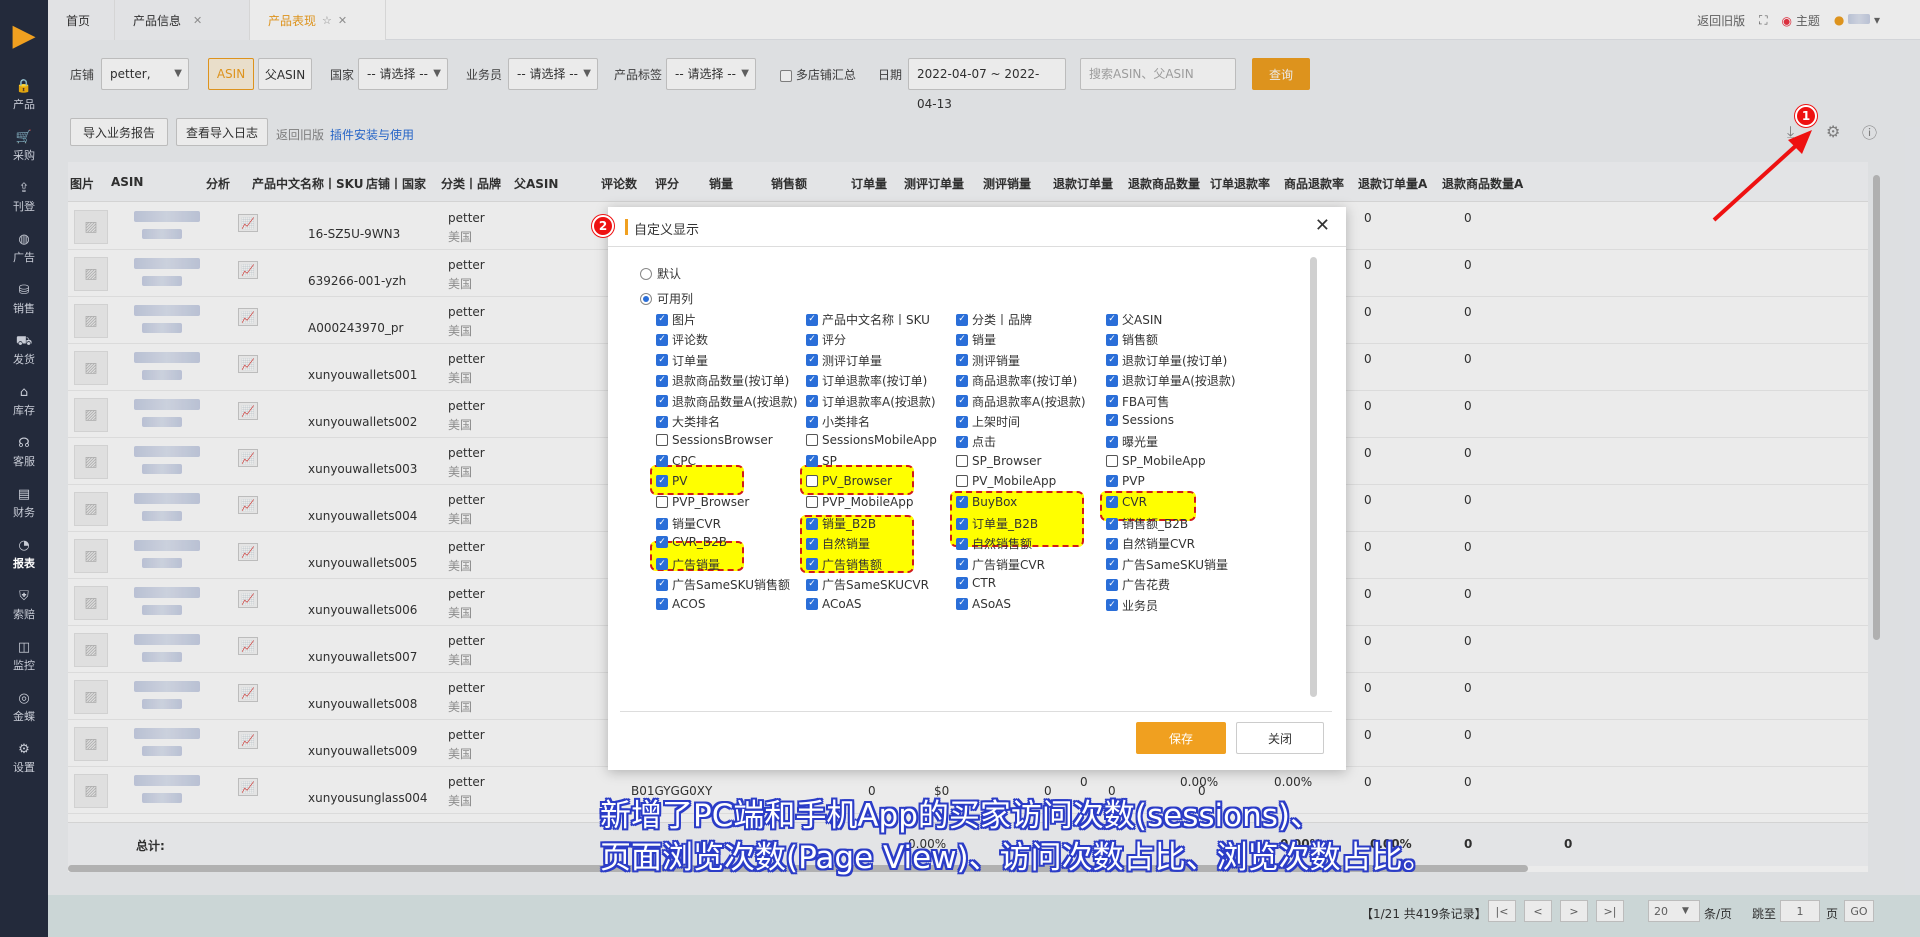  Describe the element at coordinates (722, 440) in the screenshot. I see `option-label: SessionsBrowser` at that location.